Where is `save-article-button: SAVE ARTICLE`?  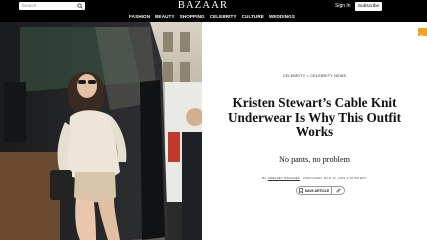
save-article-button: SAVE ARTICLE is located at coordinates (314, 190).